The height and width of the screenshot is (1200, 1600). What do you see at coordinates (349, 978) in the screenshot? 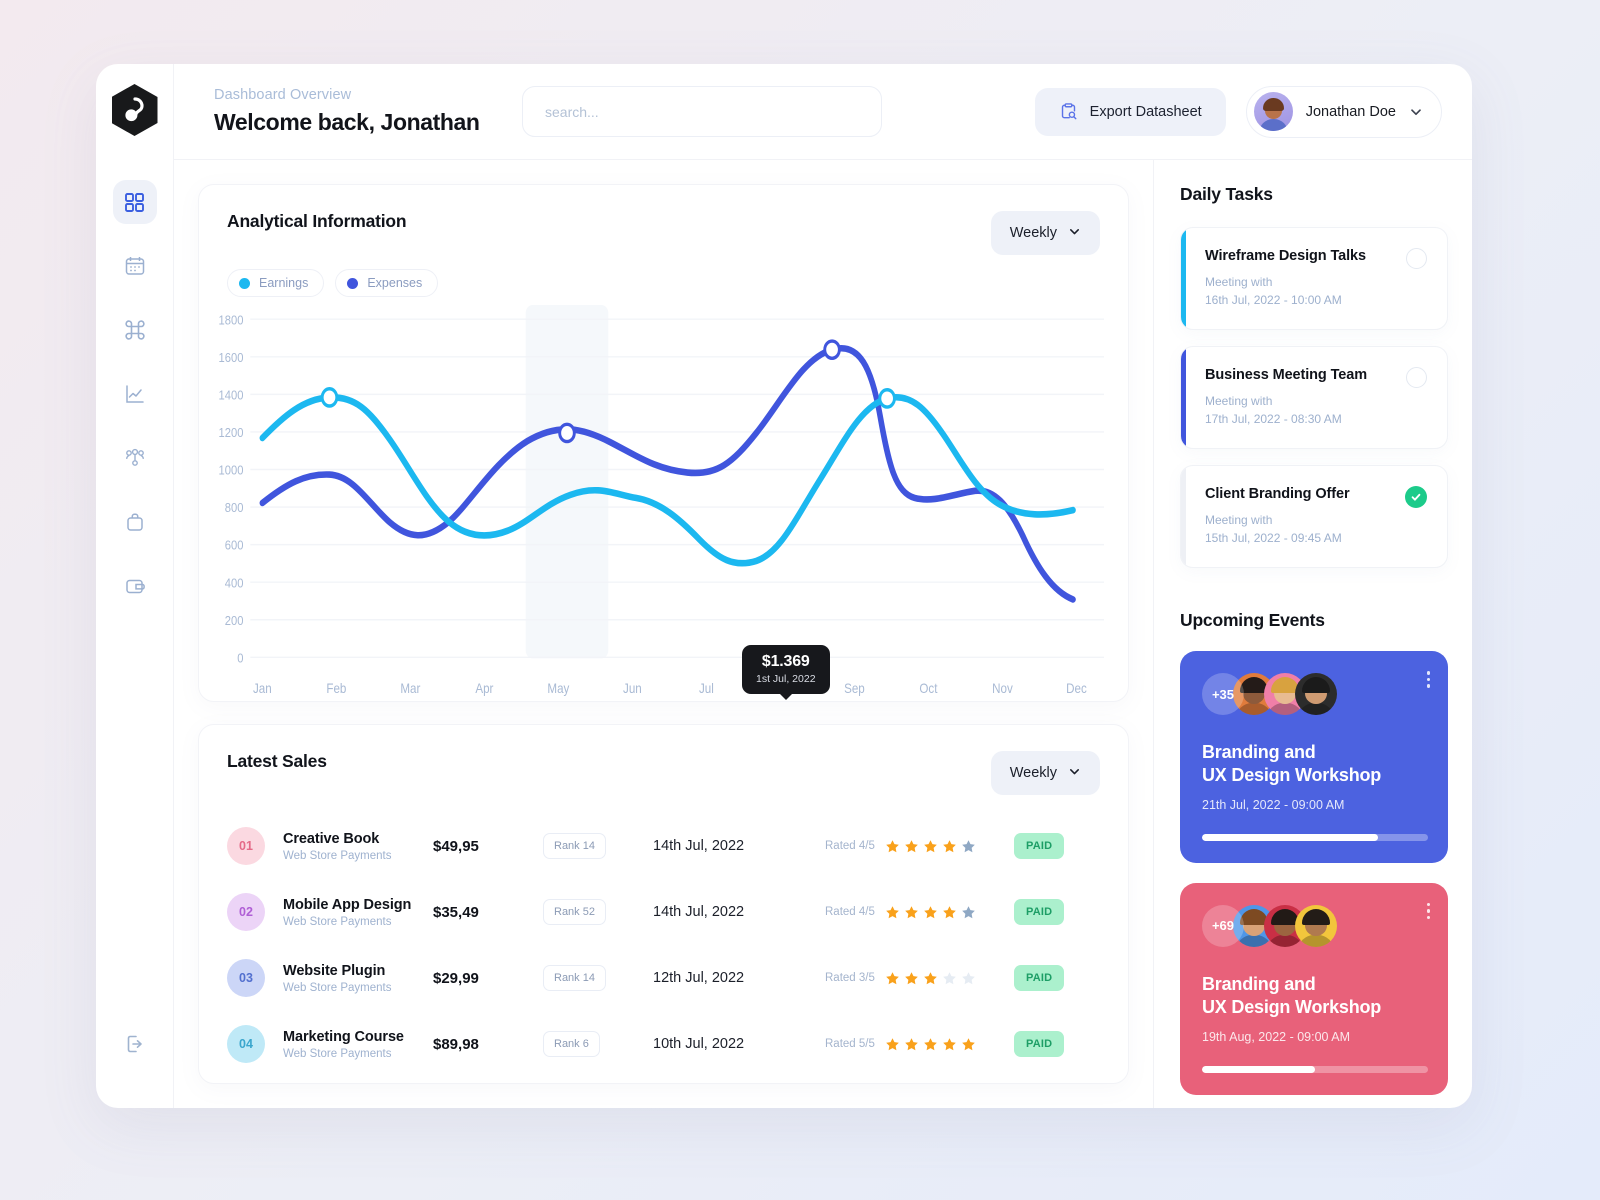
I see `row-product: Website Plugin Web Store Payments` at bounding box center [349, 978].